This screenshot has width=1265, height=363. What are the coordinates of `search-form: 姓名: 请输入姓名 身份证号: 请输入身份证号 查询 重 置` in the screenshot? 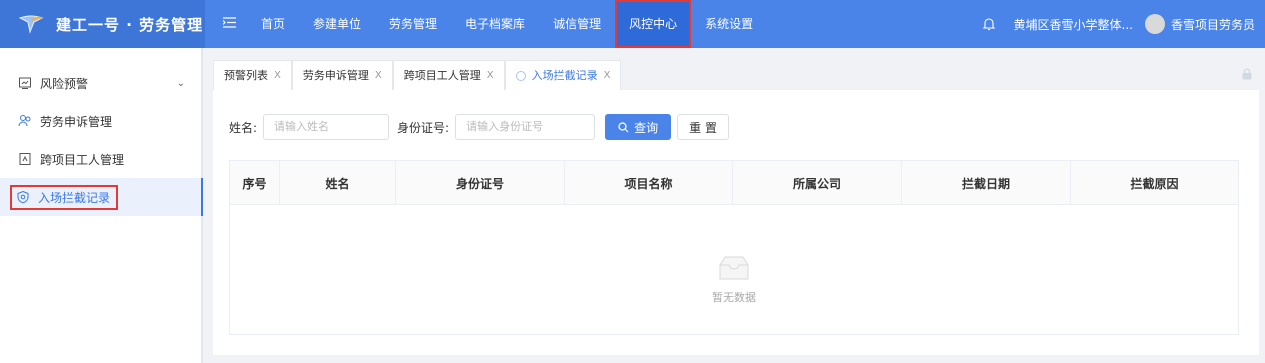 It's located at (479, 127).